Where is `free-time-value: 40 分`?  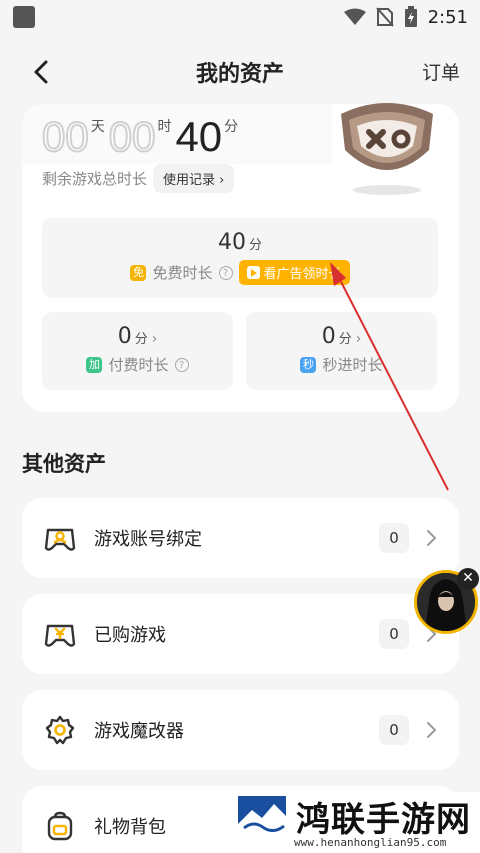 free-time-value: 40 分 is located at coordinates (240, 242).